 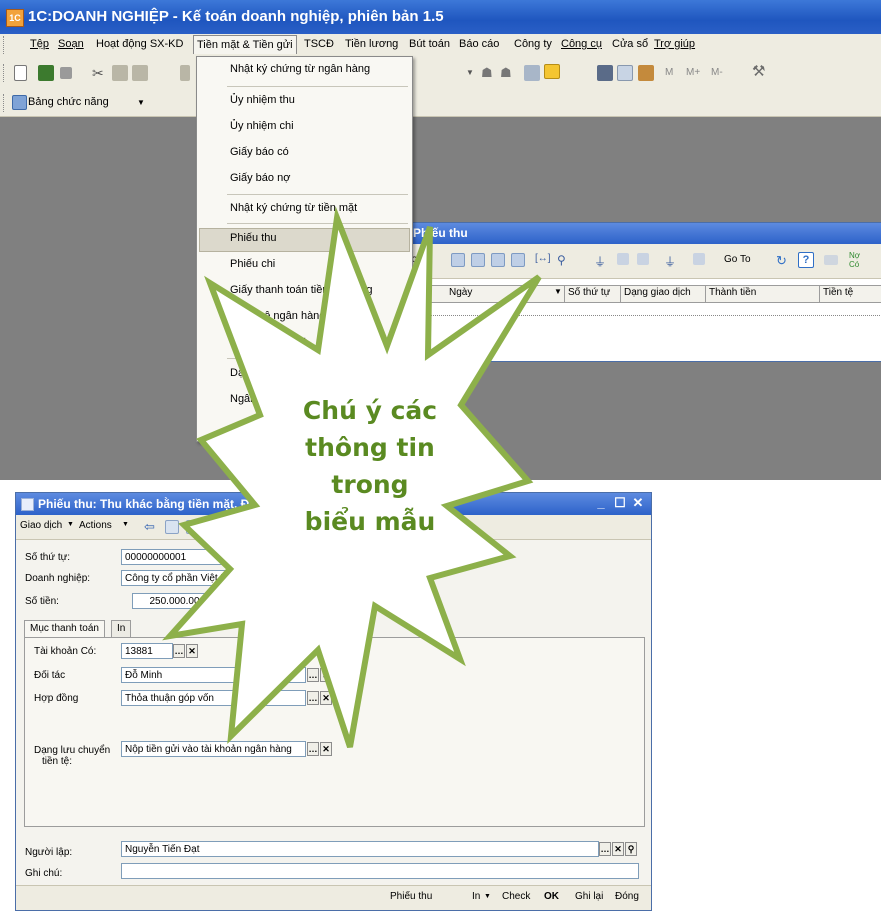 I want to click on menu-tep: Tệp, so click(x=39, y=44).